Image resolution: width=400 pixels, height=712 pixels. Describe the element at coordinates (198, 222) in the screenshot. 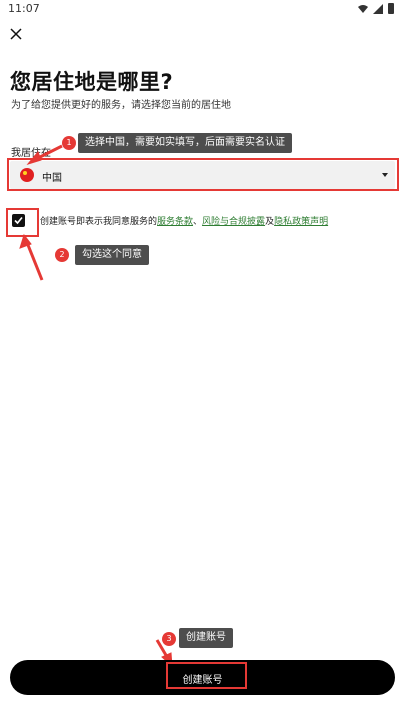

I see `agreement-comma: 、` at that location.